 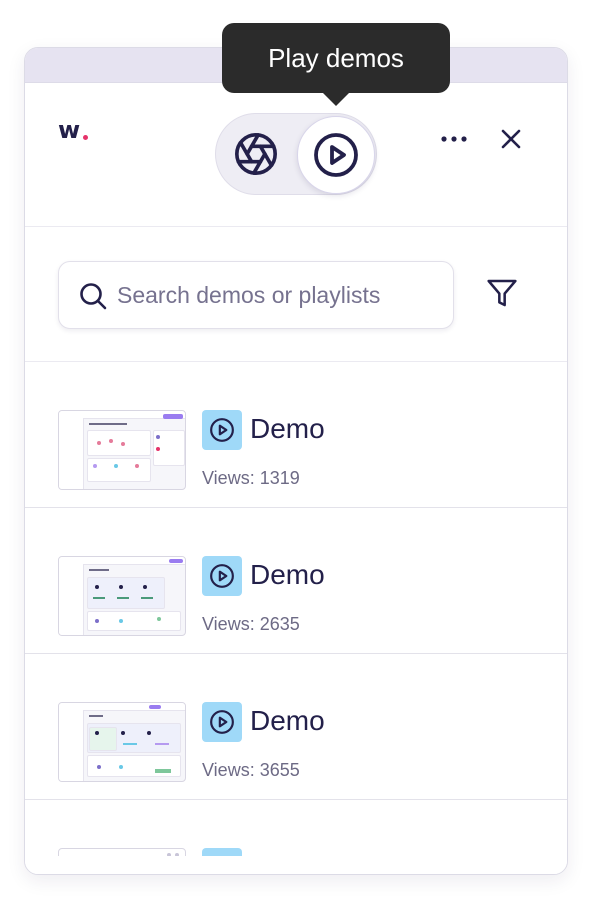 I want to click on panel-bottom-fade, so click(x=296, y=865).